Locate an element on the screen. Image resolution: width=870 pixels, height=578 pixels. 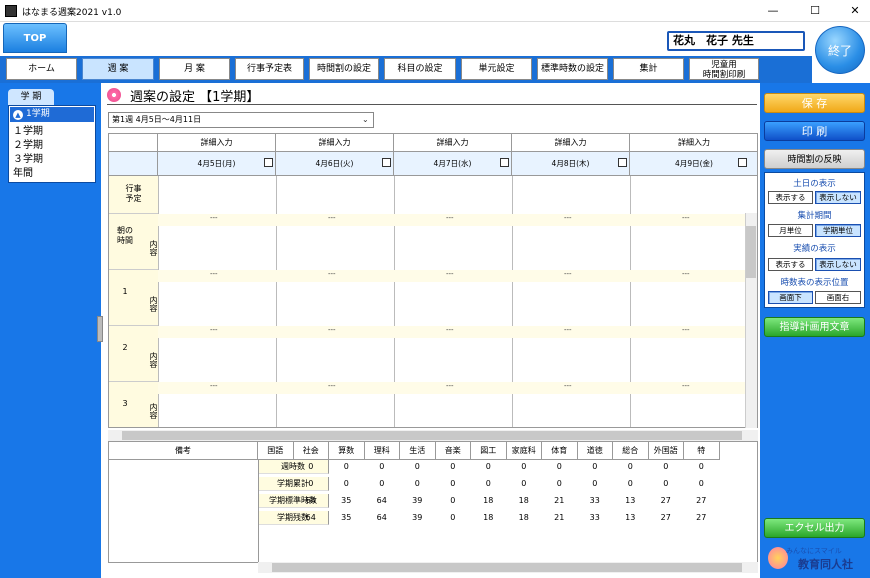
period-label-2: 2 is located at coordinates (125, 354).